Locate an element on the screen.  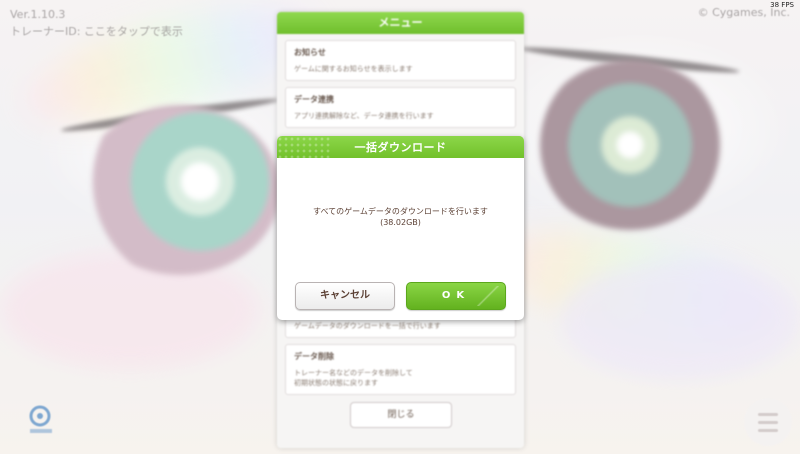
menu-item-desc: トレーナー名などのデータを削除して 初期状態の状態に戻ります is located at coordinates (353, 378).